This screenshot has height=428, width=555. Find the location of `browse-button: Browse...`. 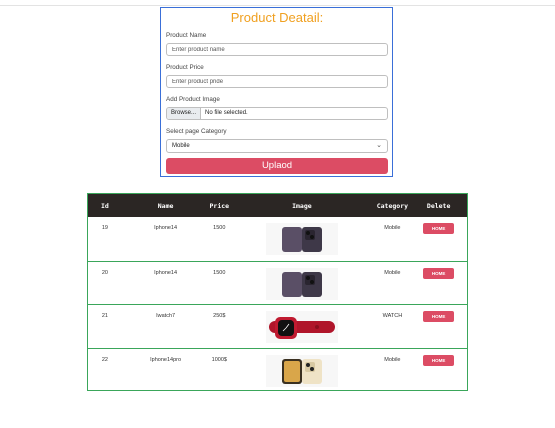

browse-button: Browse... is located at coordinates (184, 113).